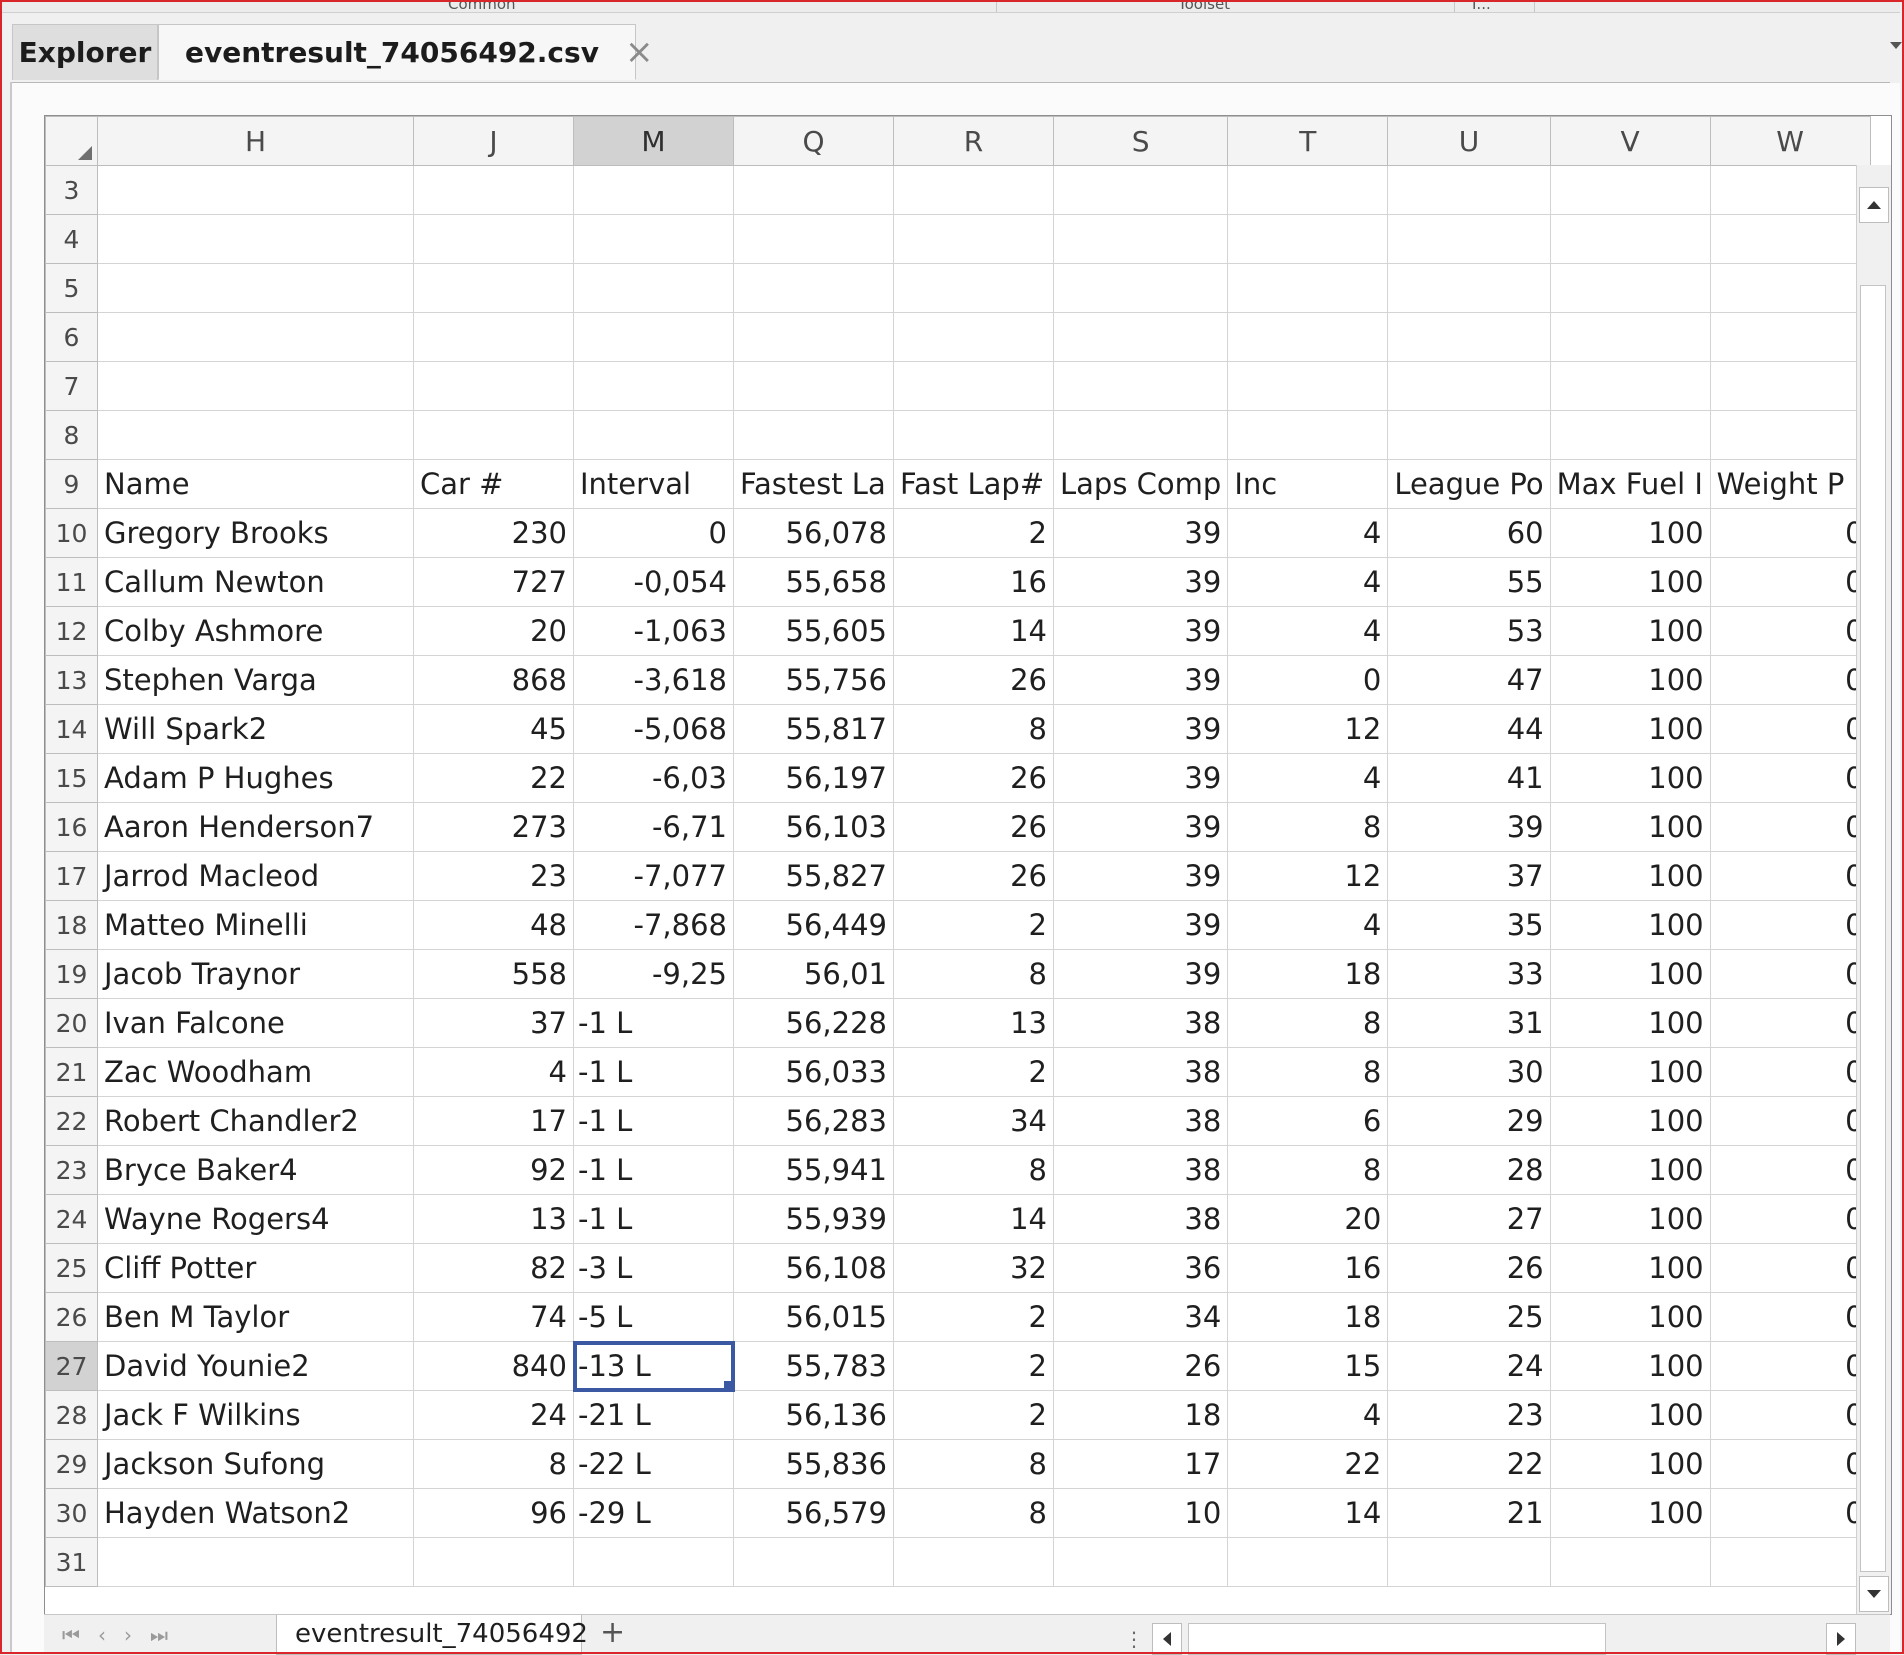  What do you see at coordinates (71, 1170) in the screenshot?
I see `row-header-23: 23` at bounding box center [71, 1170].